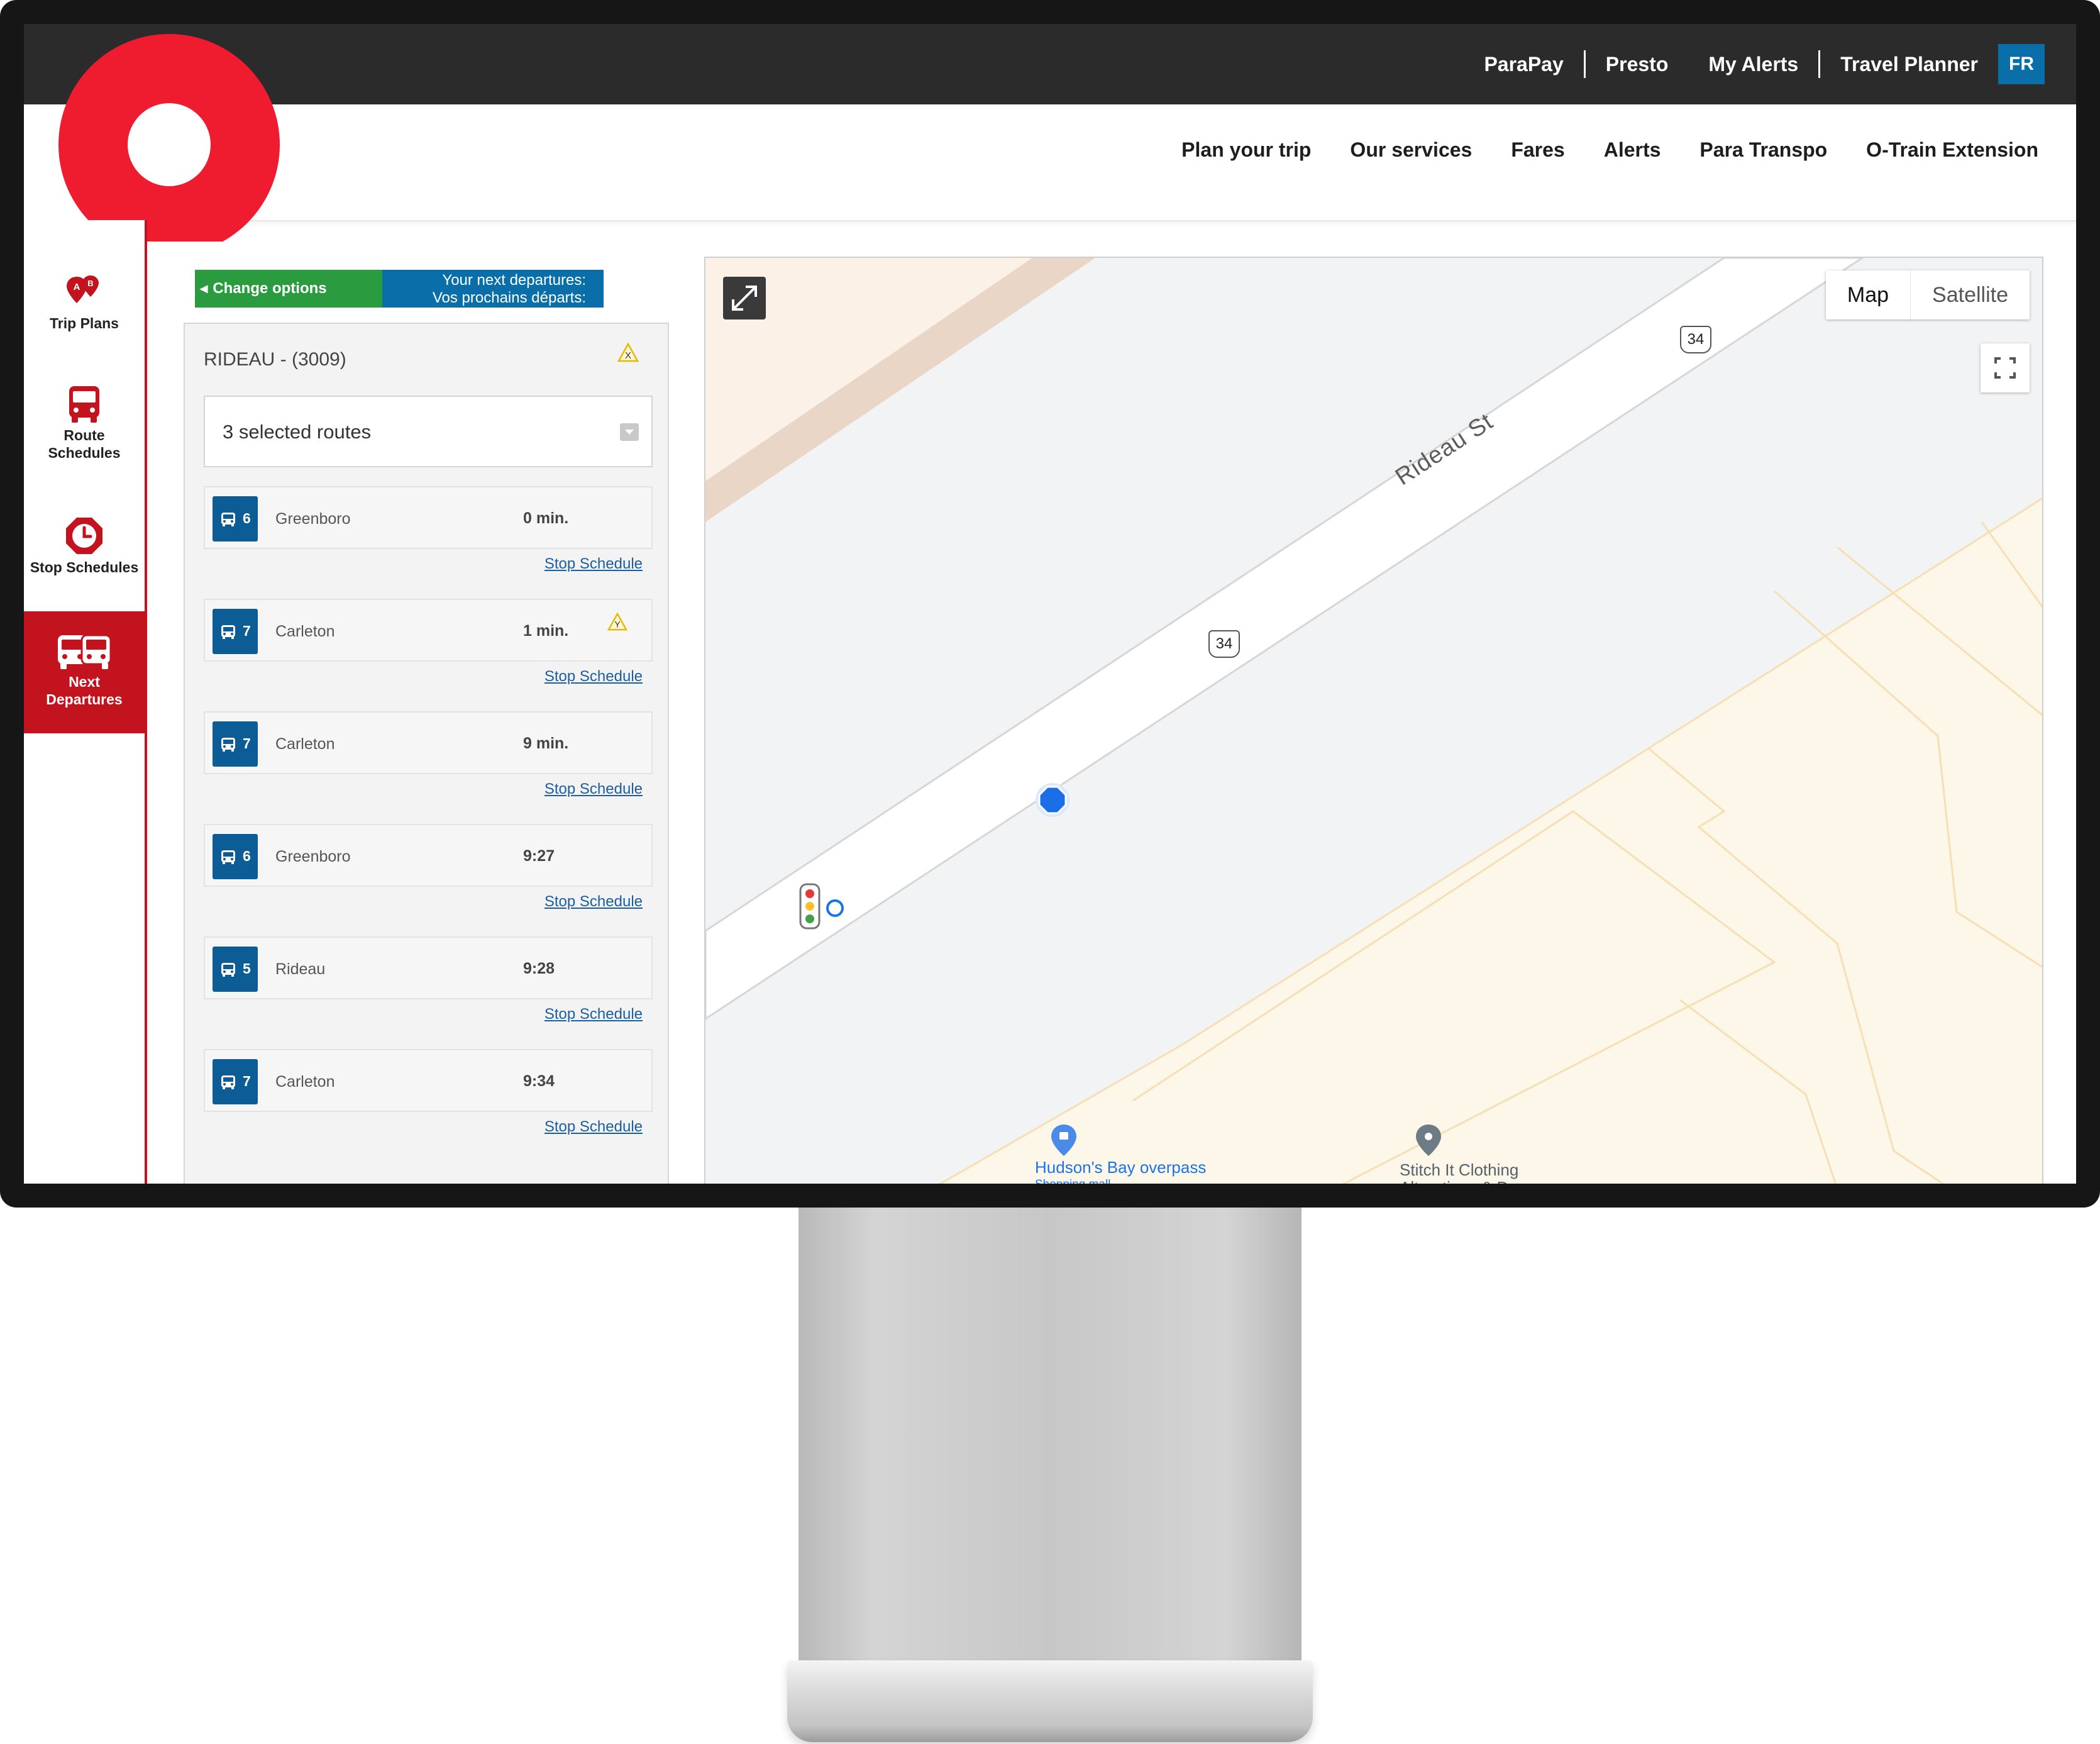 Image resolution: width=2100 pixels, height=1744 pixels. Describe the element at coordinates (1120, 1180) in the screenshot. I see `poi-category: Shopping mall` at that location.